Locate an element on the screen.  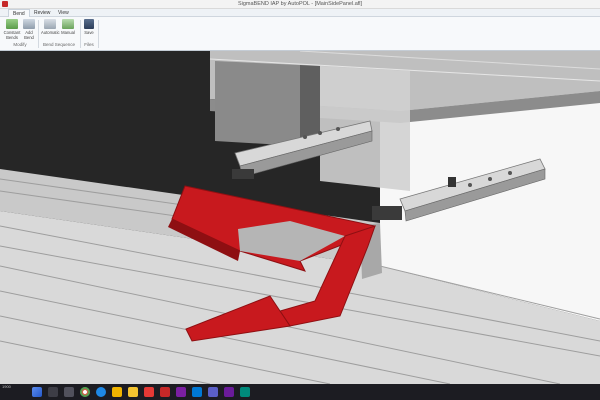
autopol-icon is located at coordinates (165, 392).